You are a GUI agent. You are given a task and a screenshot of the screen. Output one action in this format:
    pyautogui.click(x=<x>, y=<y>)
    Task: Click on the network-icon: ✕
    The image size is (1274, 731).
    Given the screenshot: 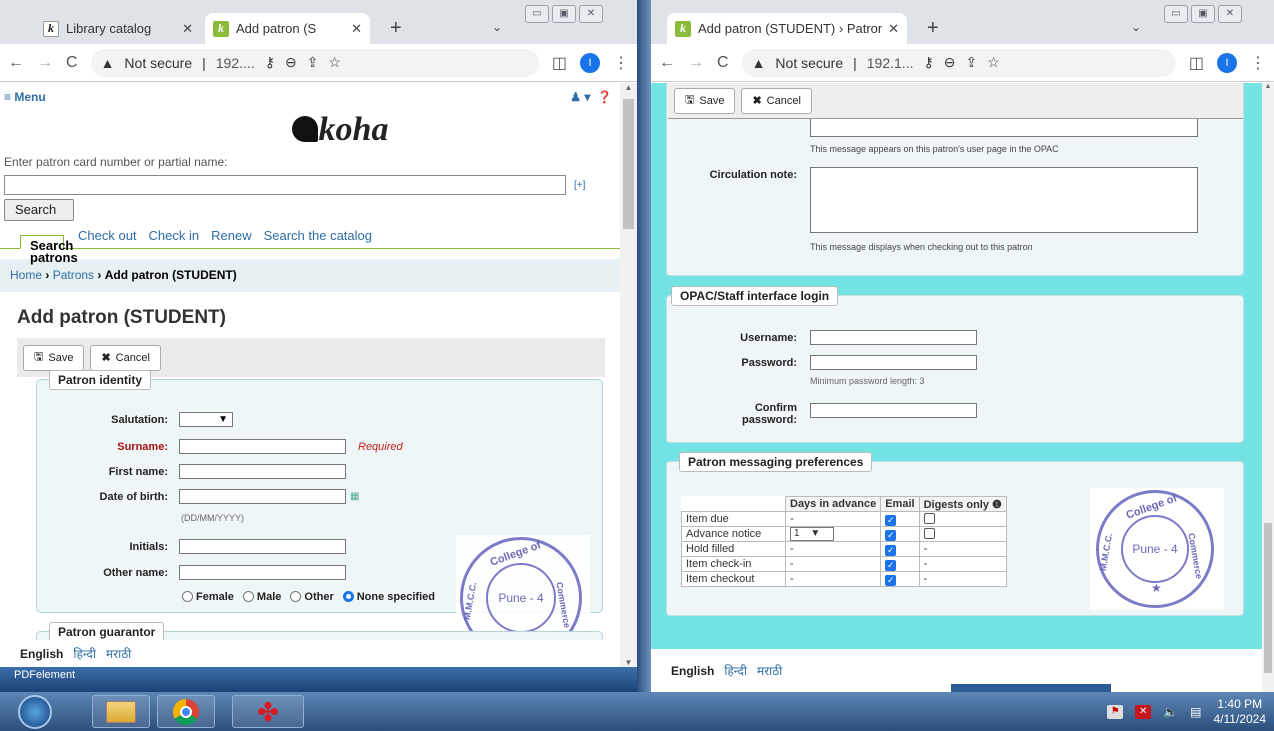 What is the action you would take?
    pyautogui.click(x=1143, y=711)
    